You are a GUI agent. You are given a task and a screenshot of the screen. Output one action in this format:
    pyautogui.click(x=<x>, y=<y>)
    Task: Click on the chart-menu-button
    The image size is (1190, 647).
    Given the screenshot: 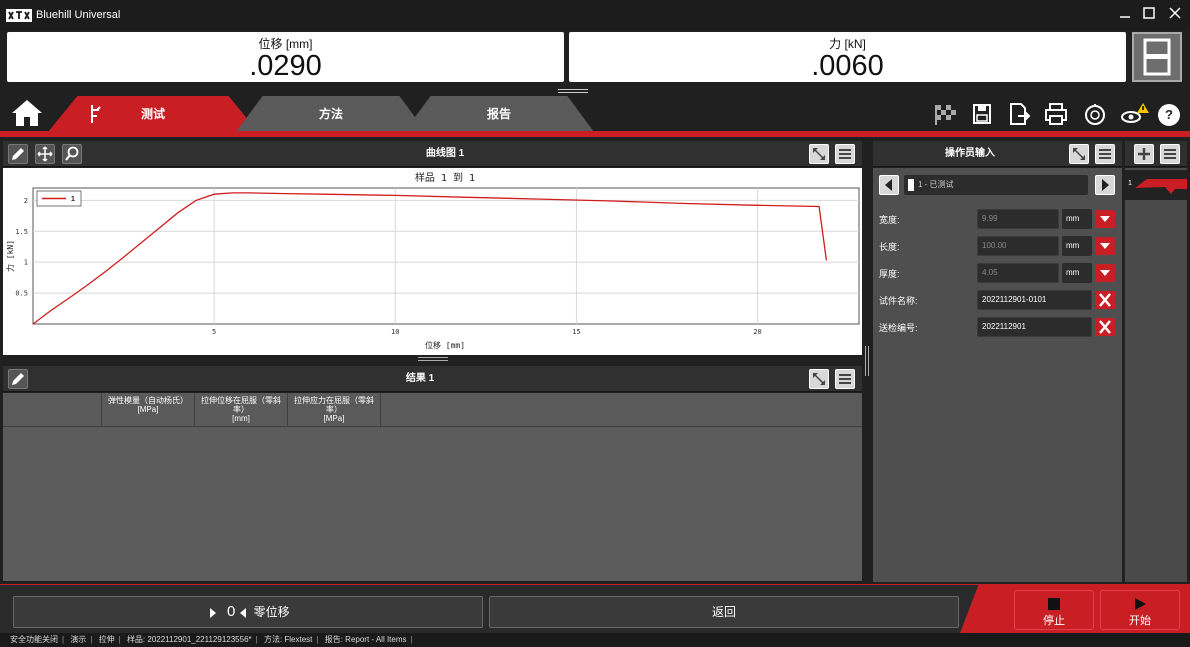 What is the action you would take?
    pyautogui.click(x=845, y=154)
    